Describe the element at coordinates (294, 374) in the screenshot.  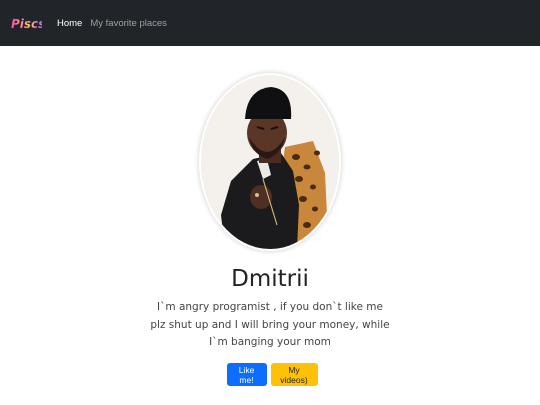
I see `my-videos-button: My videos)` at that location.